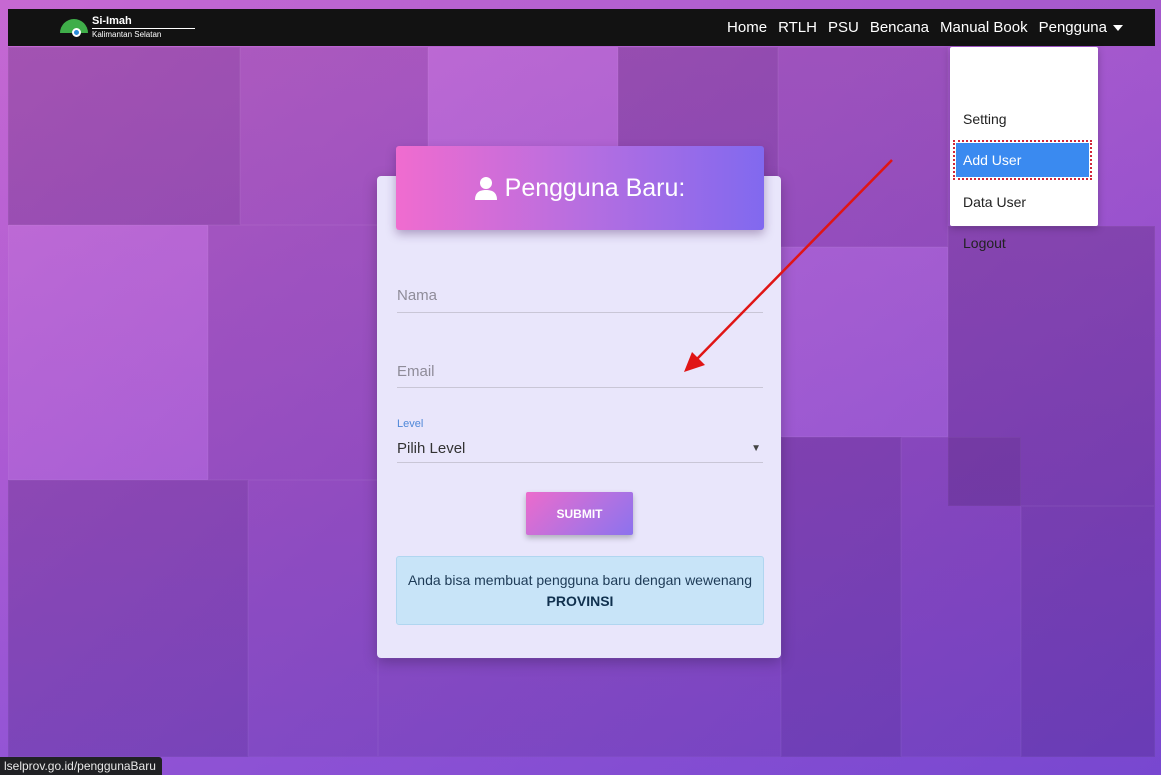 Image resolution: width=1161 pixels, height=775 pixels. Describe the element at coordinates (756, 448) in the screenshot. I see `select-arrow-icon: ▼` at that location.